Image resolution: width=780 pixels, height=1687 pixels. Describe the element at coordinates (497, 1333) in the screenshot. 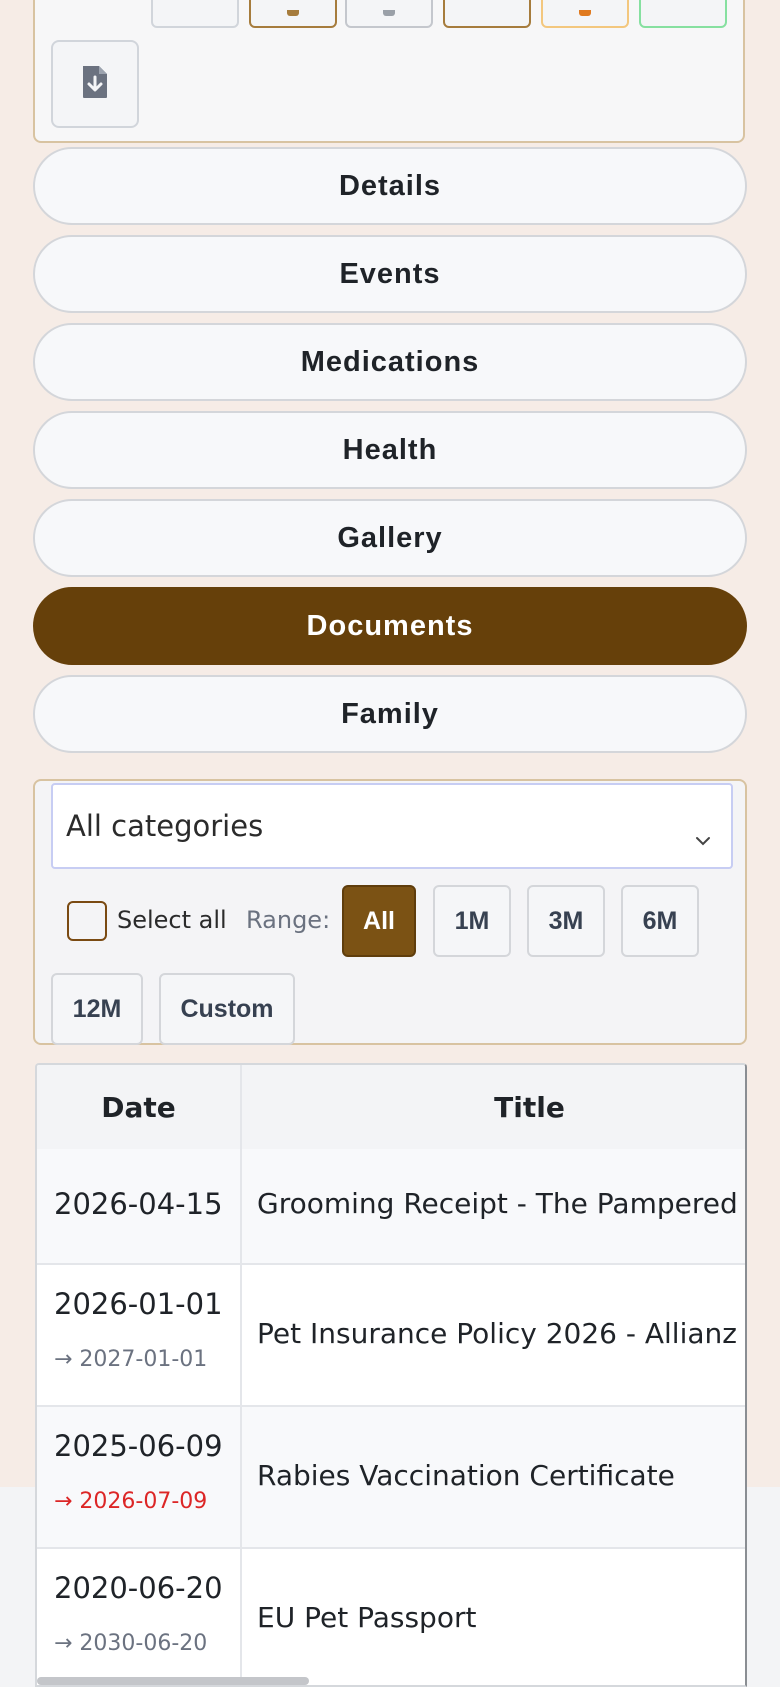

I see `document-title: Pet Insurance Policy 2026 - Allianz` at that location.